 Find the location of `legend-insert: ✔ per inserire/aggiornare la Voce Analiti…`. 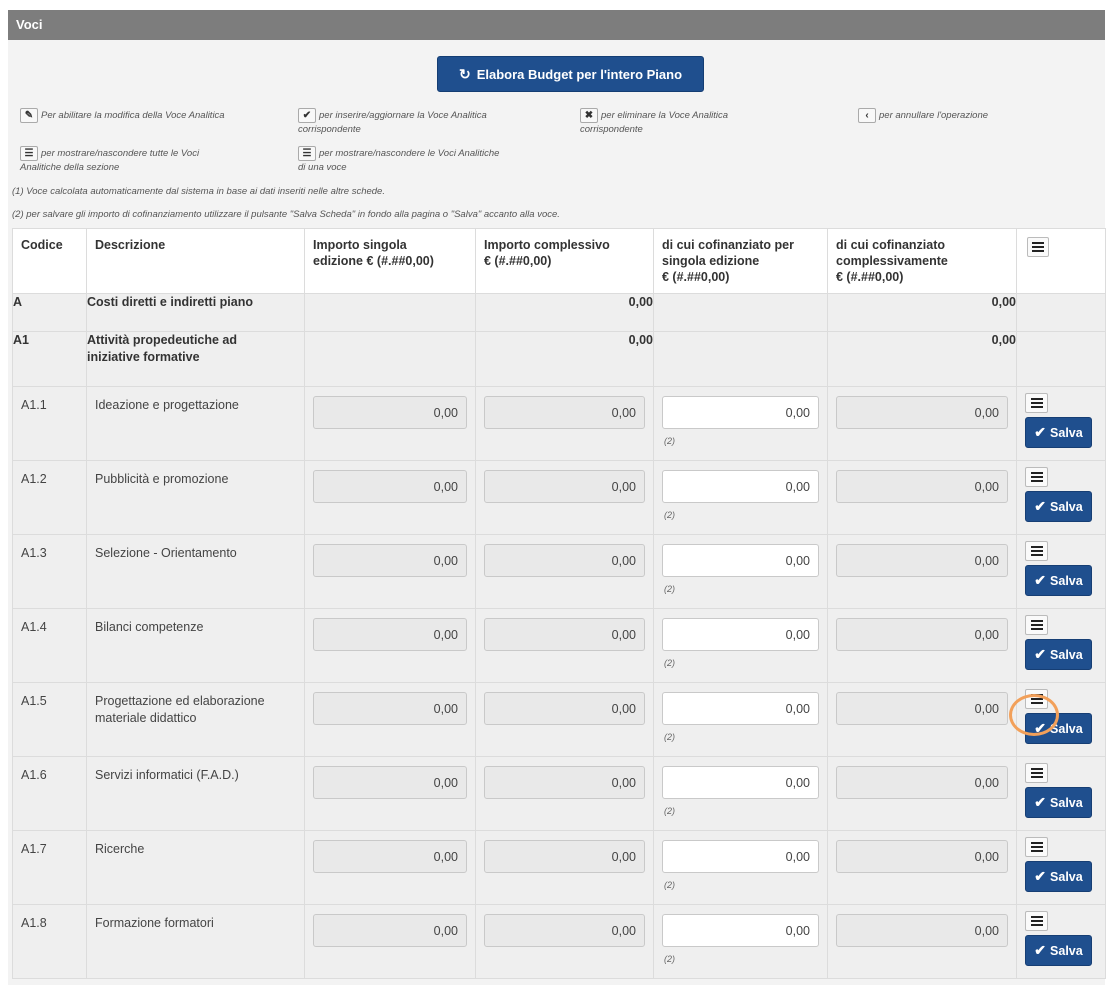

legend-insert: ✔ per inserire/aggiornare la Voce Analiti… is located at coordinates (392, 121).